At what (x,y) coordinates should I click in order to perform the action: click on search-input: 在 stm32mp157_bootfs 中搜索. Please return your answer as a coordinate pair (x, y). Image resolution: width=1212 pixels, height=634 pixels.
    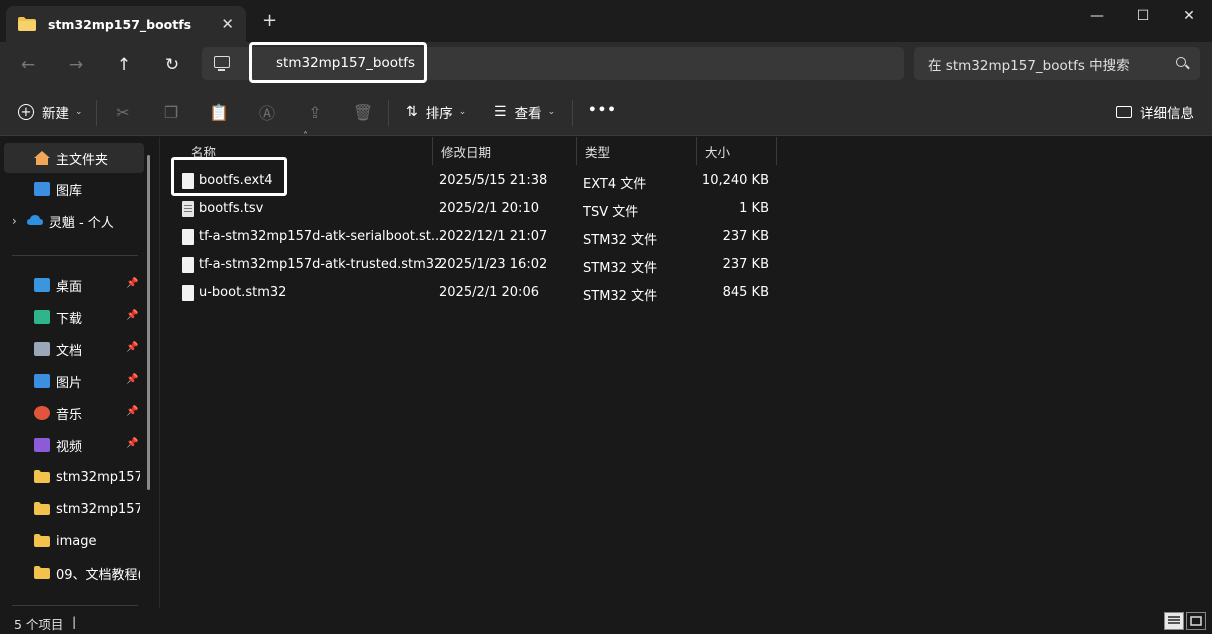
    Looking at the image, I should click on (1057, 63).